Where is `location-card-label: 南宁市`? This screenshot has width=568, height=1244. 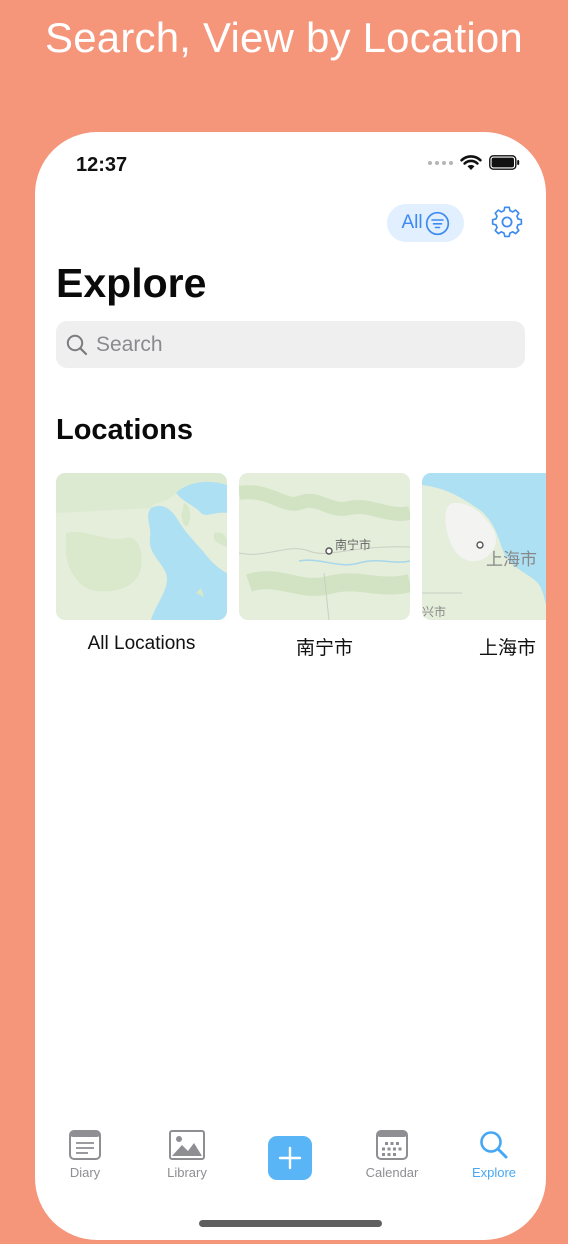 location-card-label: 南宁市 is located at coordinates (324, 648).